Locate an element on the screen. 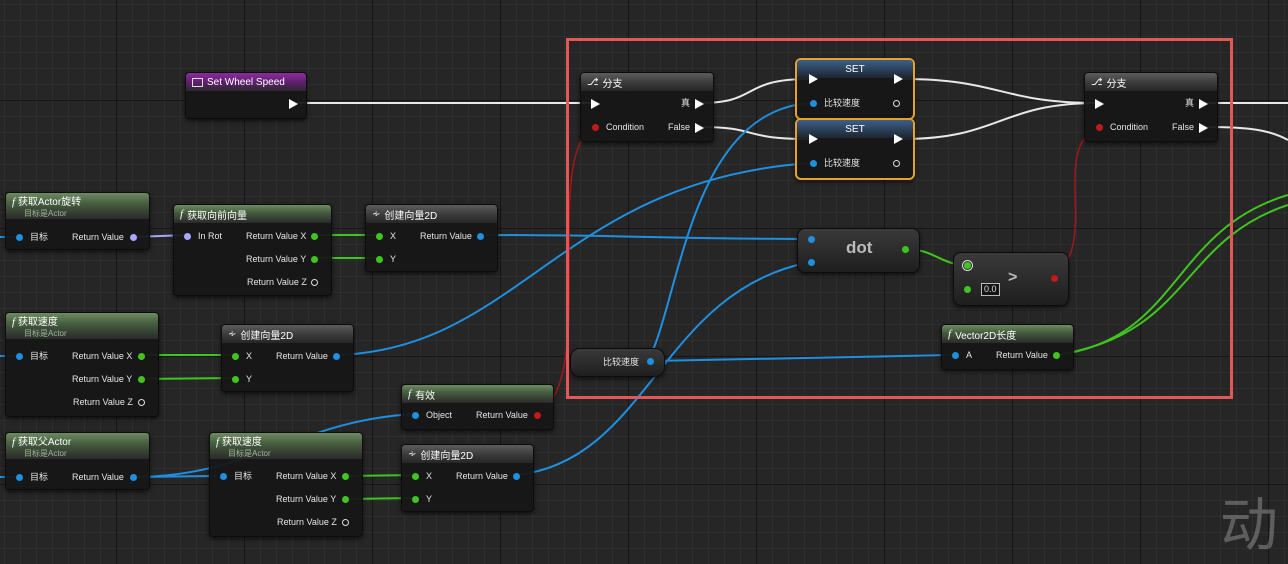 The image size is (1288, 564). node-title: 获取父Actor is located at coordinates (44, 442).